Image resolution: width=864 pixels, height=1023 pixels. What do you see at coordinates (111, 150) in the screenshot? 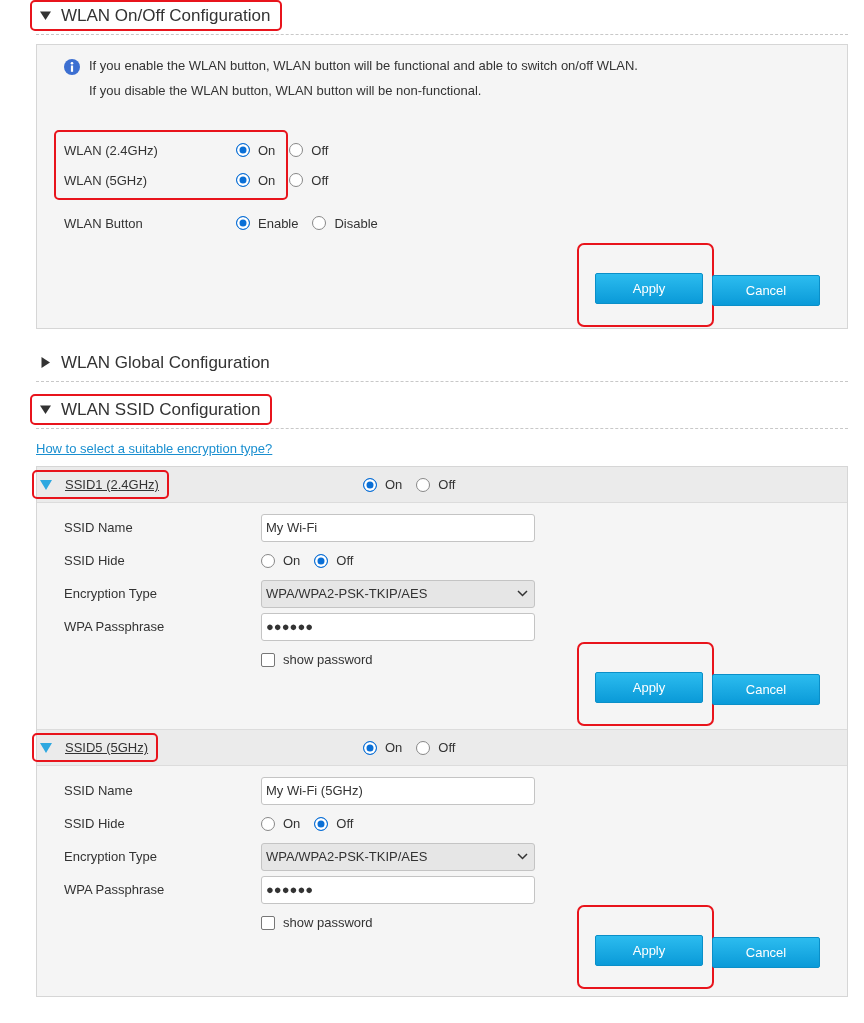
I see `field-label: WLAN (2.4GHz)` at bounding box center [111, 150].